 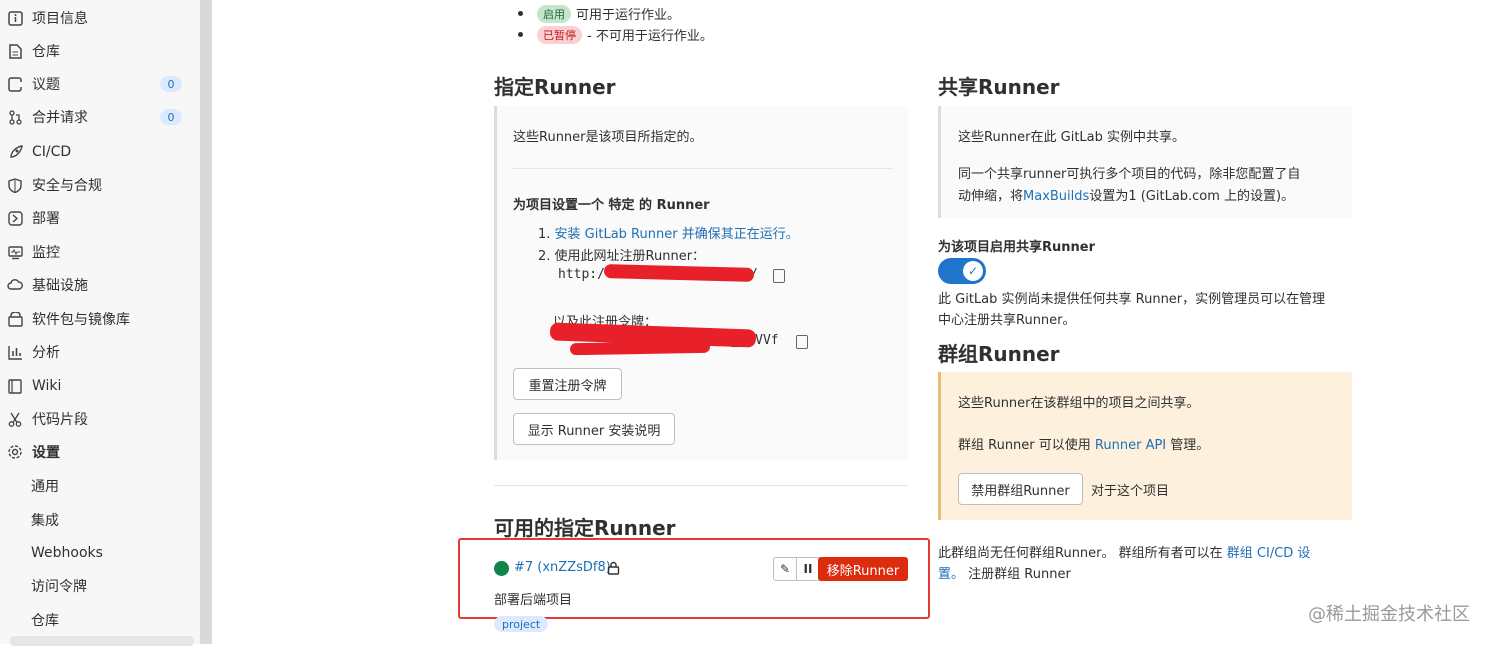 I want to click on issues-icon, so click(x=15, y=84).